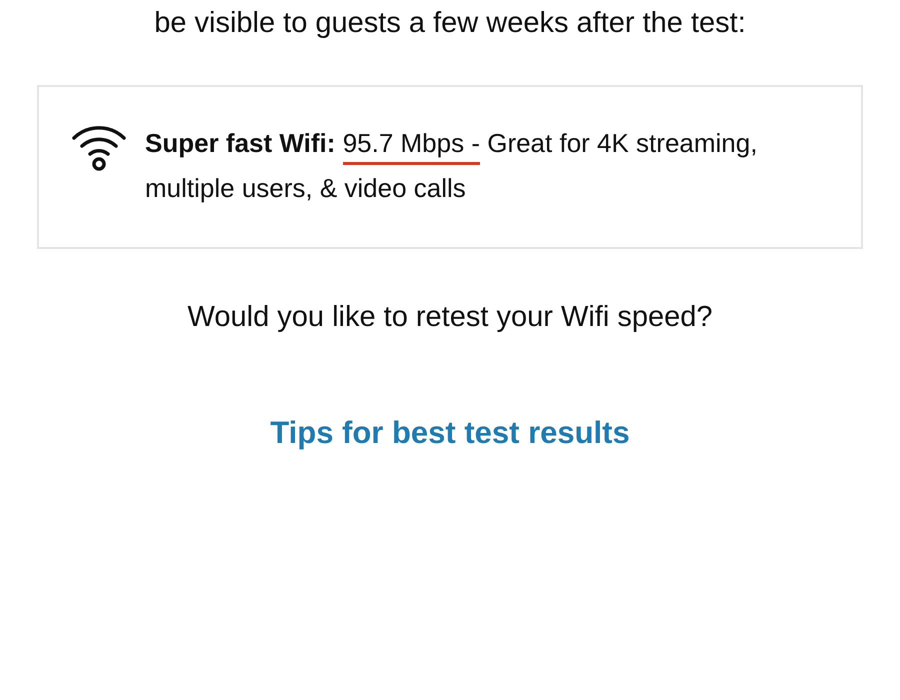  Describe the element at coordinates (450, 23) in the screenshot. I see `intro-text: be visible to guests a few weeks after the test:` at that location.